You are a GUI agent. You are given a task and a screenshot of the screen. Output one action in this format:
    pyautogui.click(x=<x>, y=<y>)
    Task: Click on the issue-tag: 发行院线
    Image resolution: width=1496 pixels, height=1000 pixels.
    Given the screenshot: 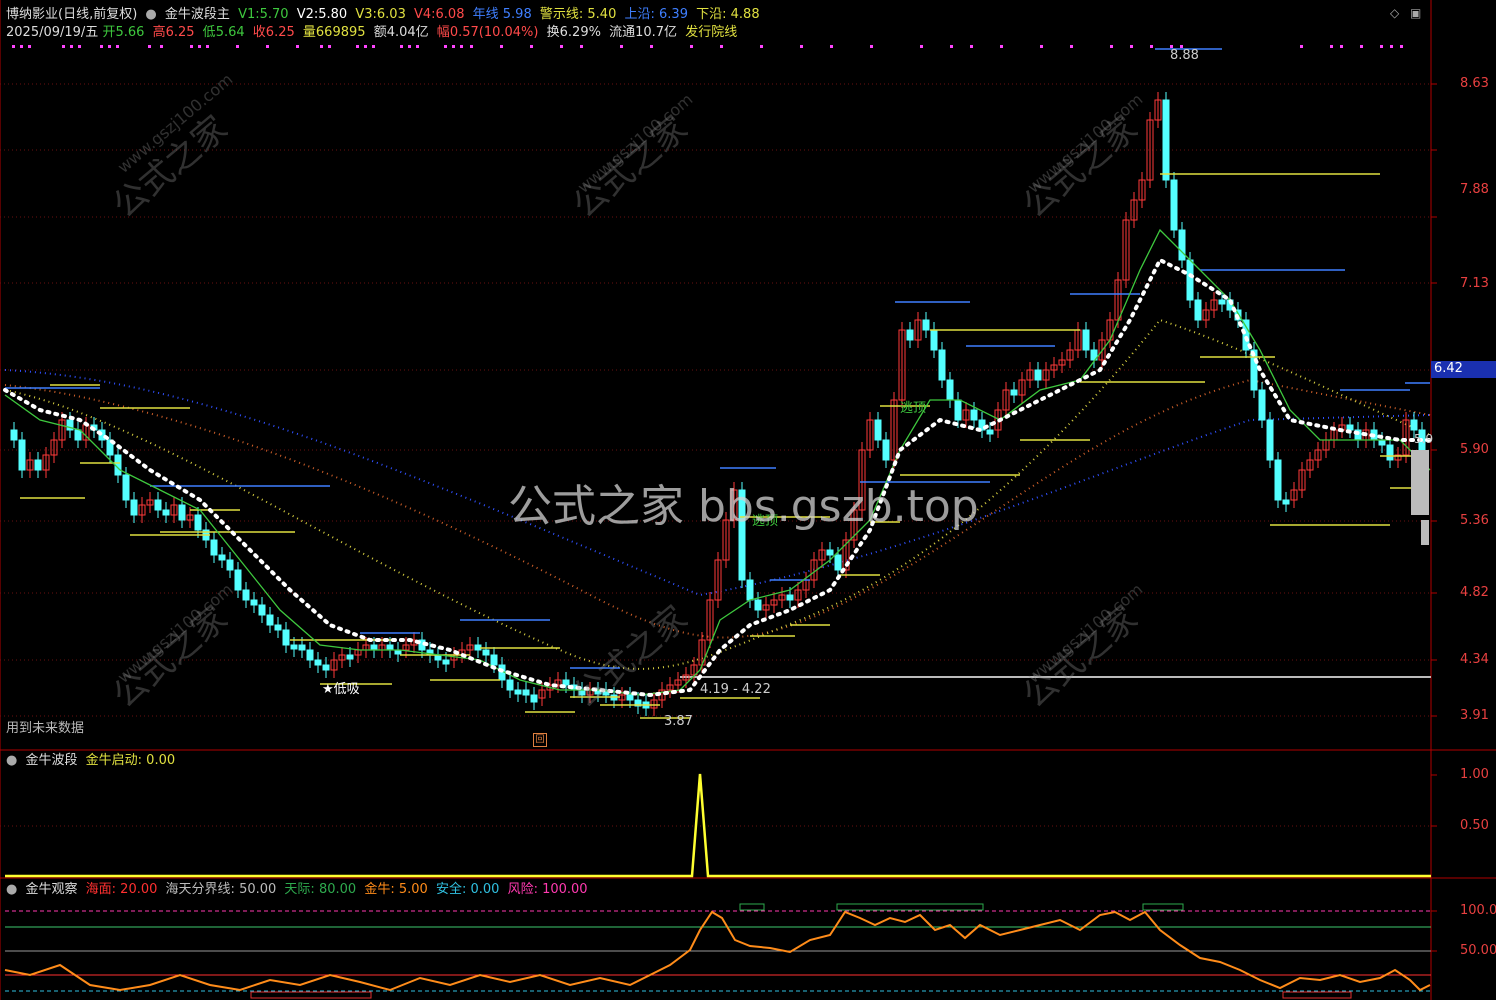 What is the action you would take?
    pyautogui.click(x=711, y=32)
    